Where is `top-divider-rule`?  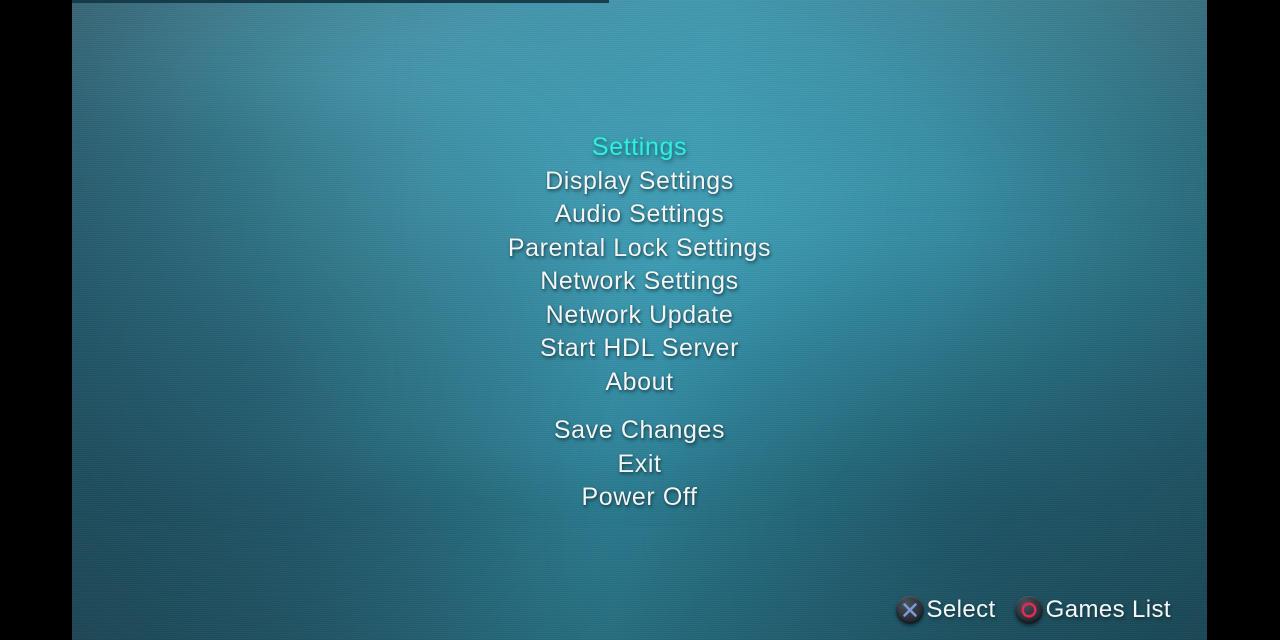 top-divider-rule is located at coordinates (340, 1).